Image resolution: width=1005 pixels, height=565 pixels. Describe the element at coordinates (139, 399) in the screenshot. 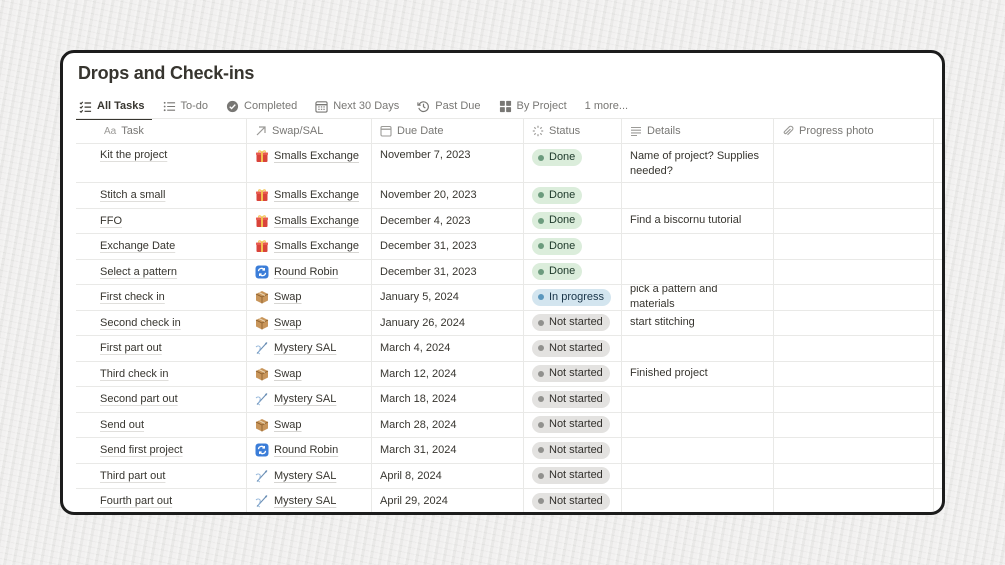

I see `task-name: Second part out` at that location.